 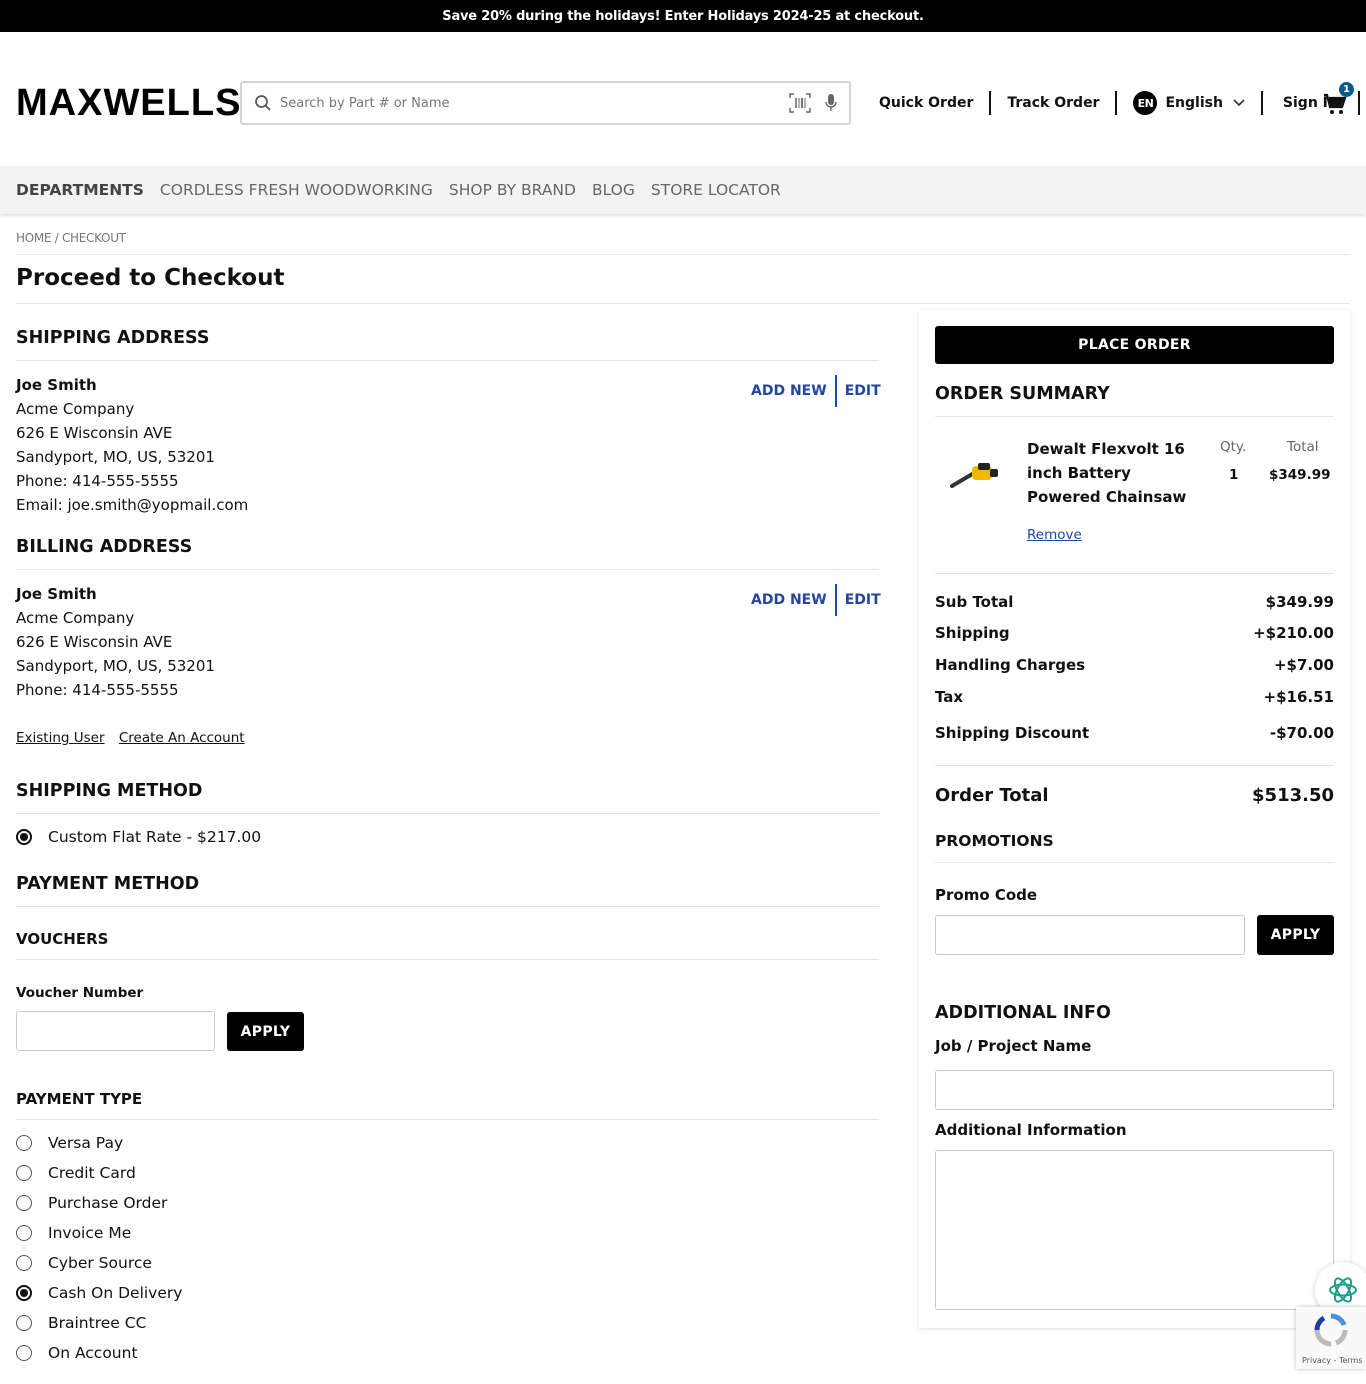 I want to click on payment-option-cash-on-delivery: Cash On Delivery, so click(x=99, y=1293).